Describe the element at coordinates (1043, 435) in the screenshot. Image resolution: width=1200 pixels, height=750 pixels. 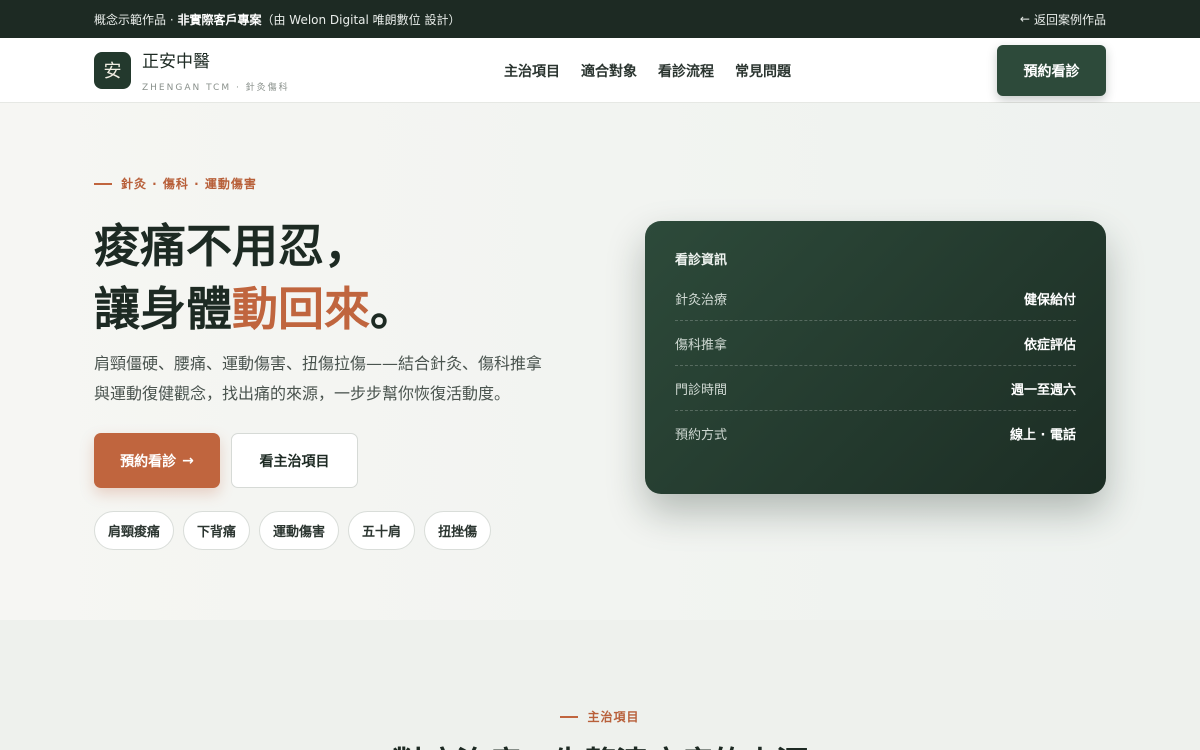
I see `info-value: 線上 · 電話` at that location.